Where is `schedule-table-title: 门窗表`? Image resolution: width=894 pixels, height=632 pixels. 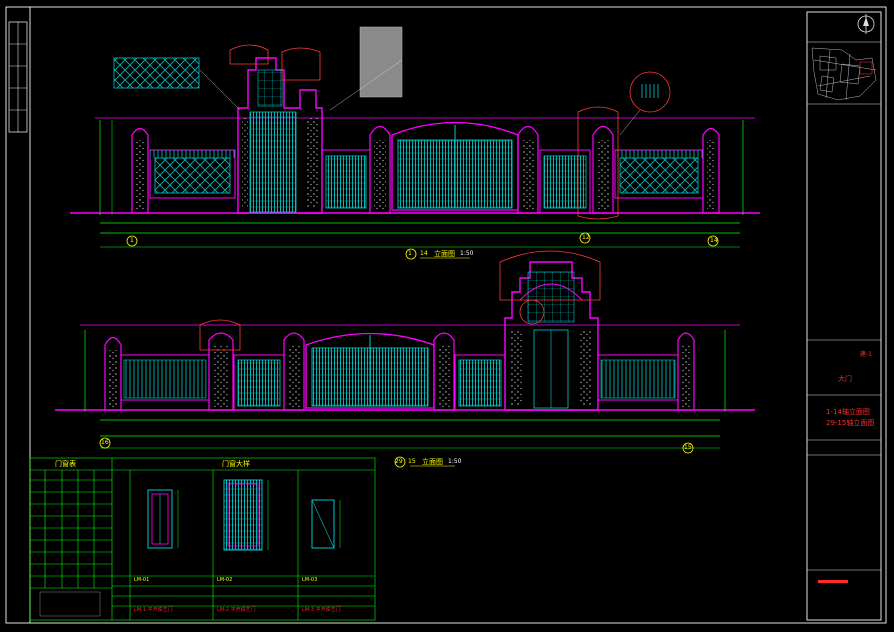
schedule-table-title: 门窗表 is located at coordinates (65, 464).